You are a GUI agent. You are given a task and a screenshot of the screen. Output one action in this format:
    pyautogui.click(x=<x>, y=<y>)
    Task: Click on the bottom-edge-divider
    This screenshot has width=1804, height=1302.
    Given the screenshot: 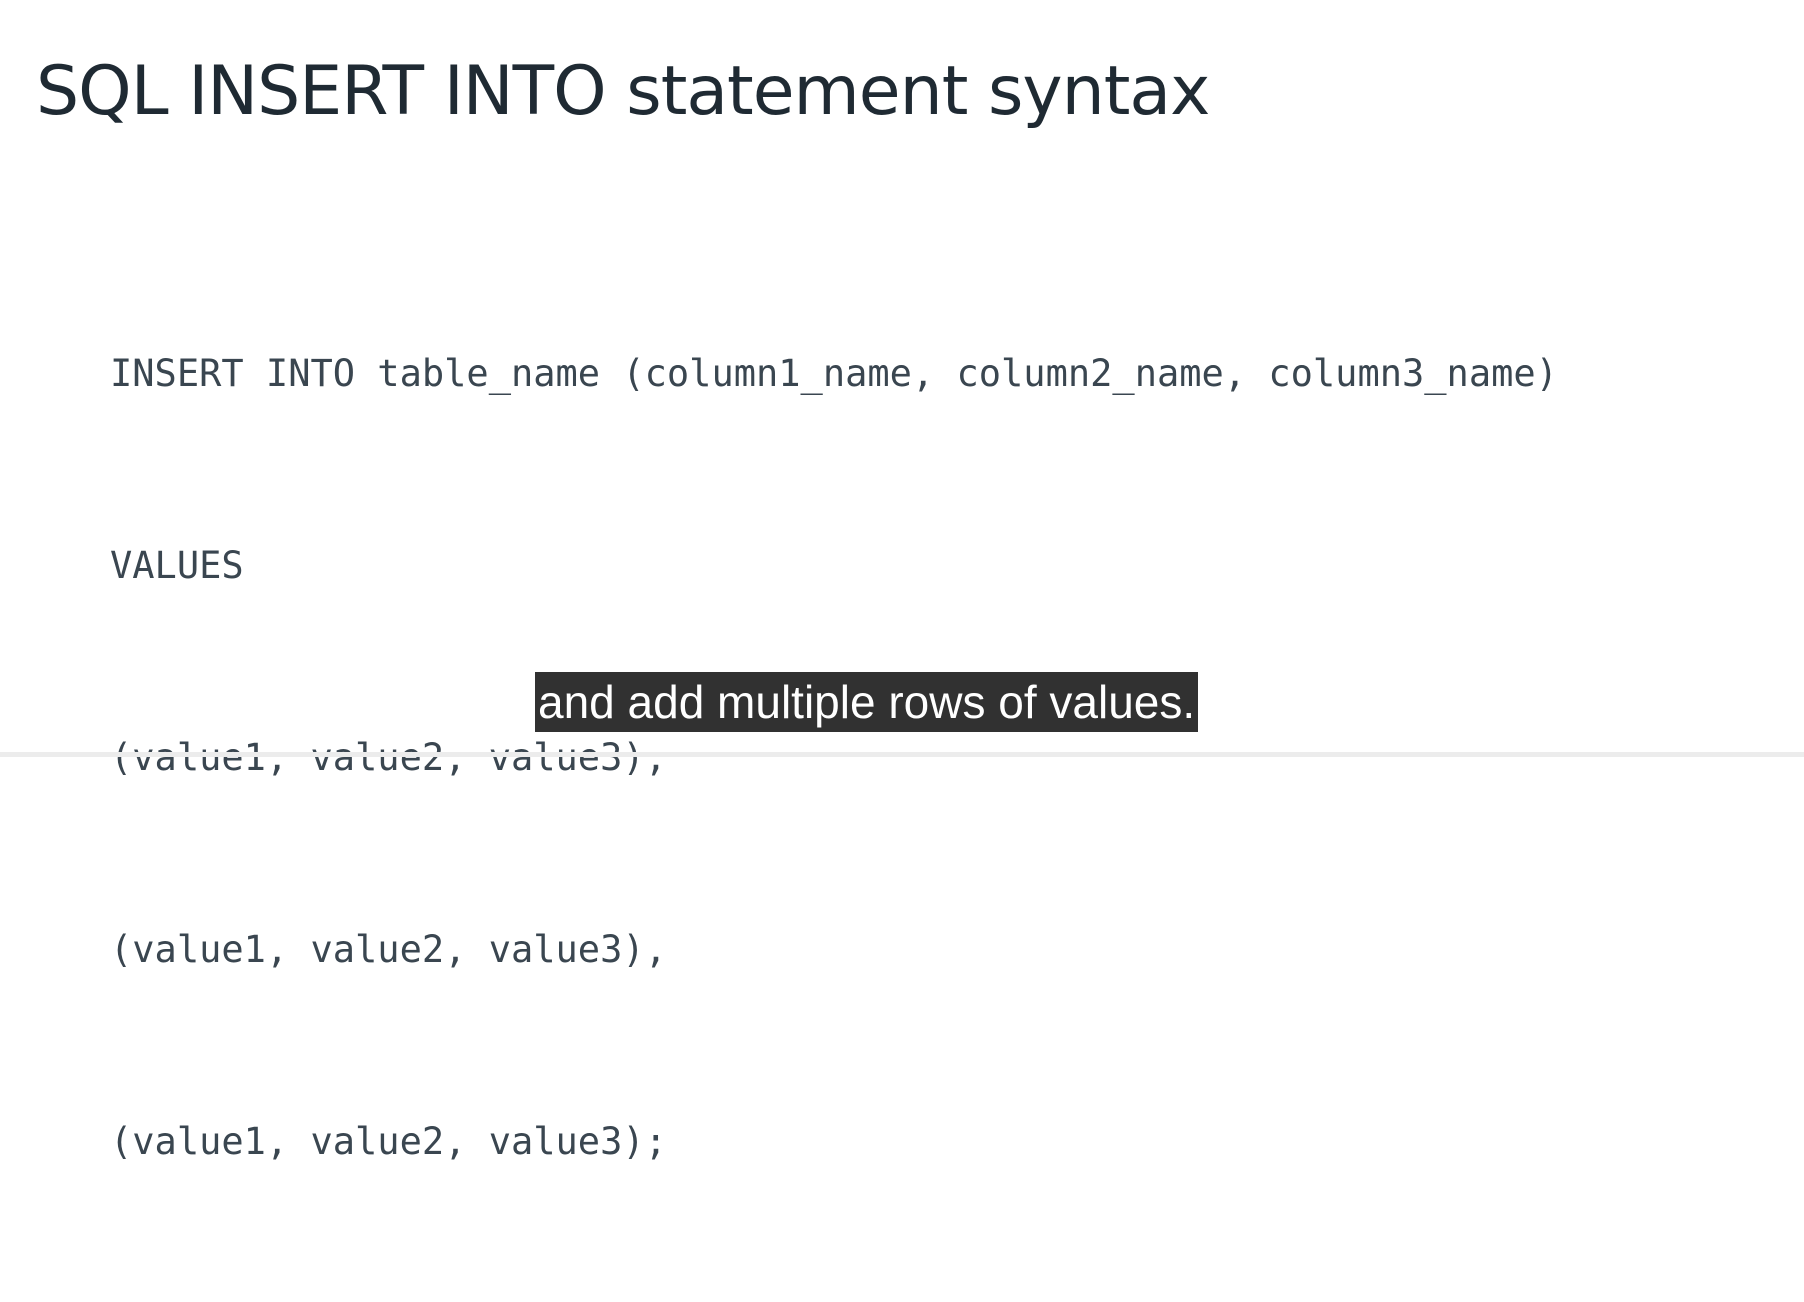 What is the action you would take?
    pyautogui.click(x=902, y=754)
    